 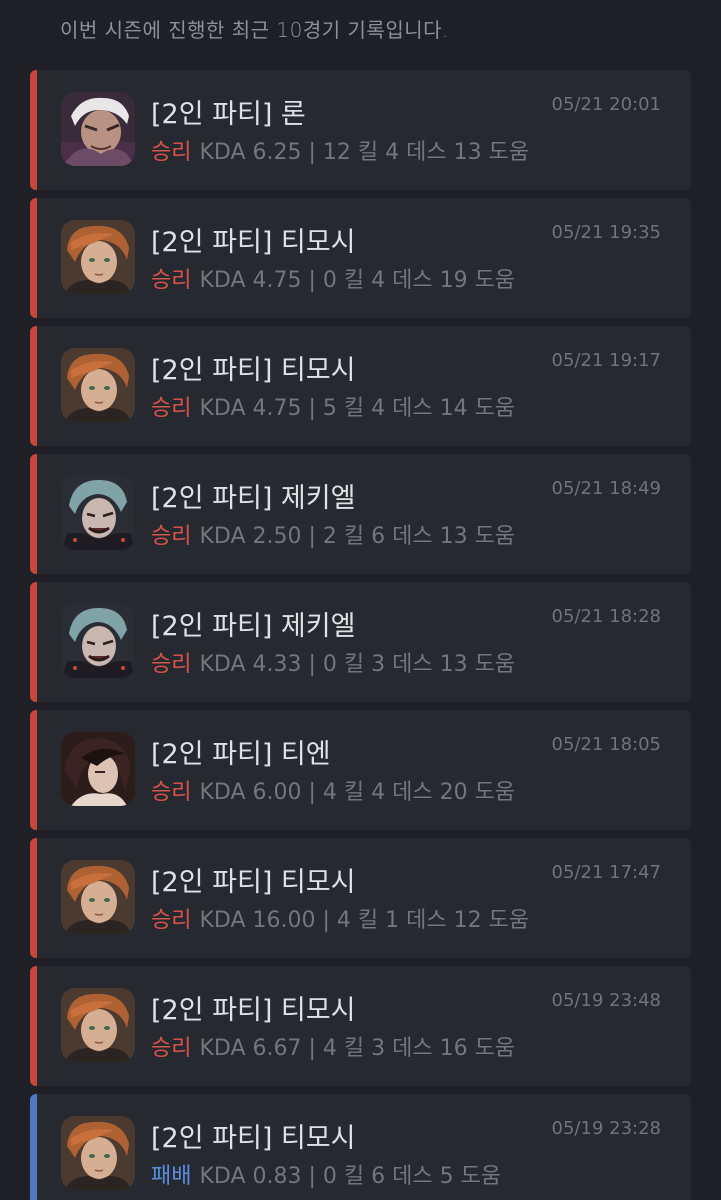 I want to click on match-stats: 승리 KDA 6.25 | 12 킬 4 데스 13 도움, so click(x=340, y=150).